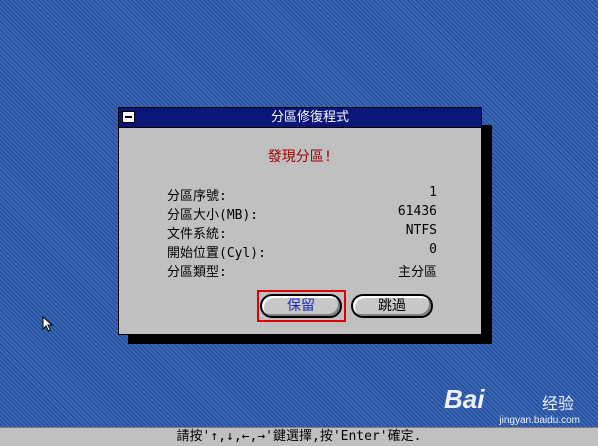 This screenshot has height=446, width=598. I want to click on field-label: 分區大小(MB):, so click(213, 215).